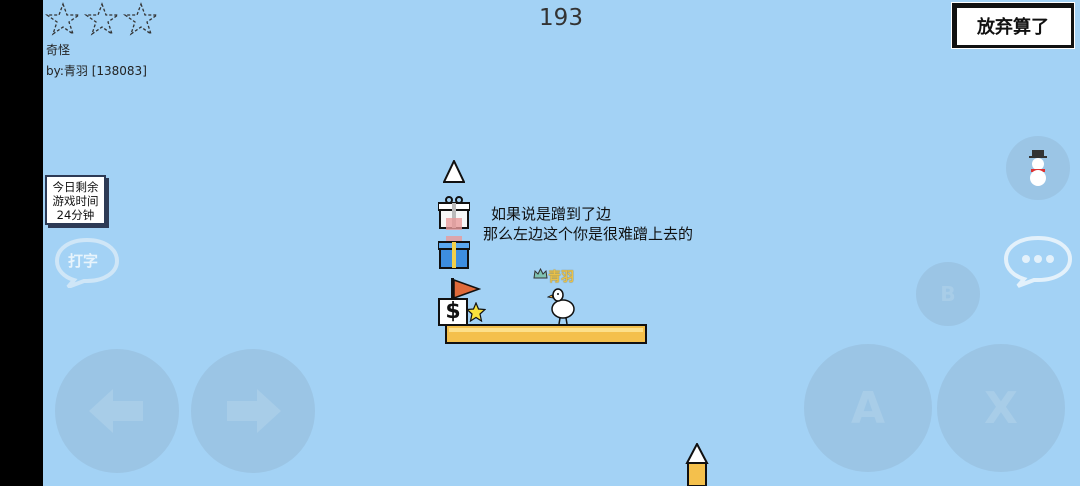 This screenshot has width=1080, height=486. I want to click on b-button: B, so click(948, 294).